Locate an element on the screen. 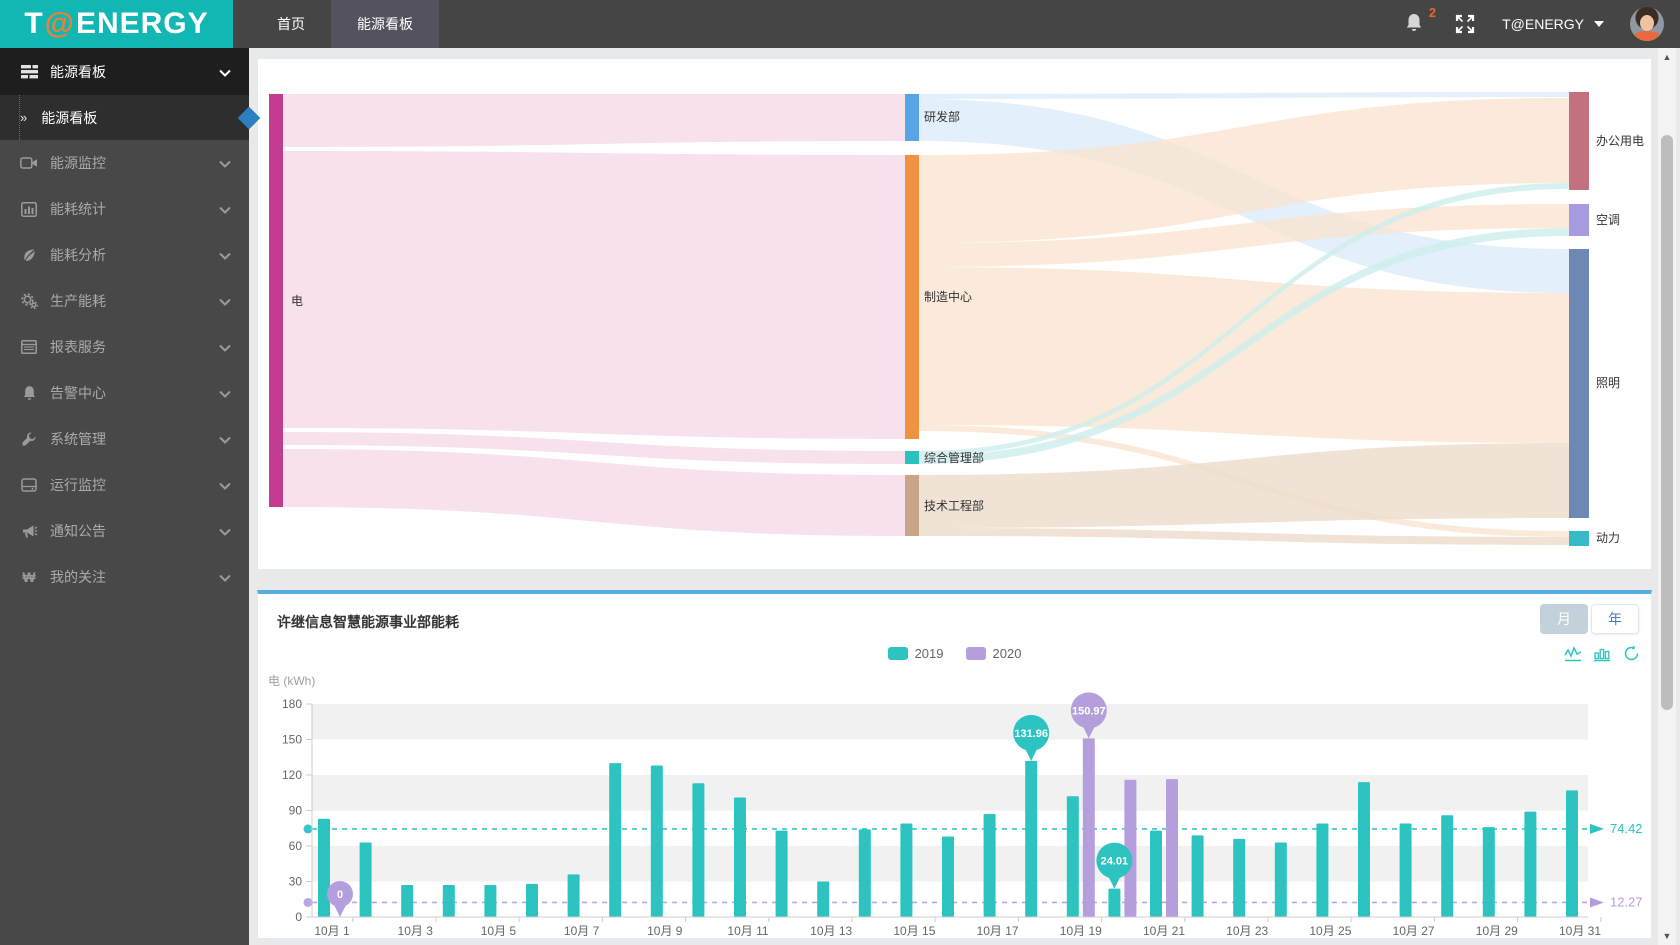 This screenshot has width=1680, height=945. bar-2020-day19 is located at coordinates (1088, 827).